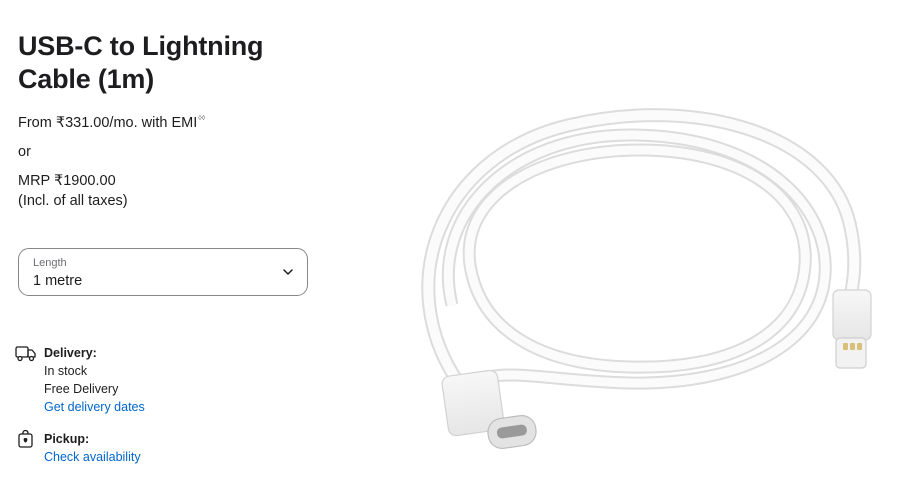 This screenshot has width=910, height=495. I want to click on chevron-down-icon, so click(288, 272).